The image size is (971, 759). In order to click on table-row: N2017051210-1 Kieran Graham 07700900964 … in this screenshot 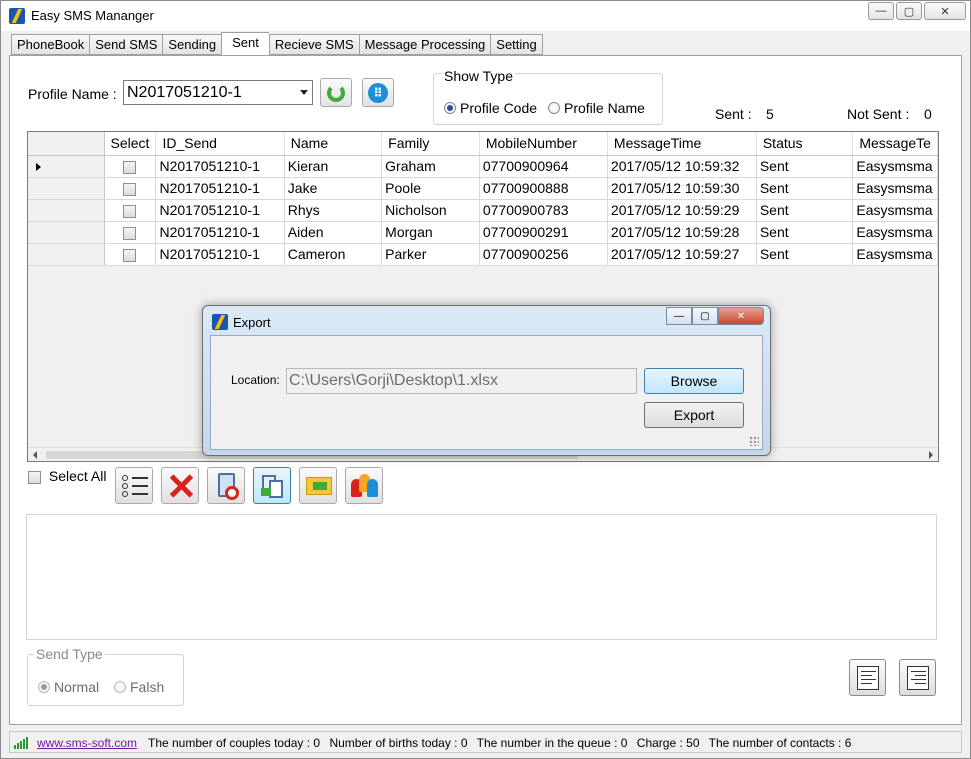, I will do `click(483, 166)`.